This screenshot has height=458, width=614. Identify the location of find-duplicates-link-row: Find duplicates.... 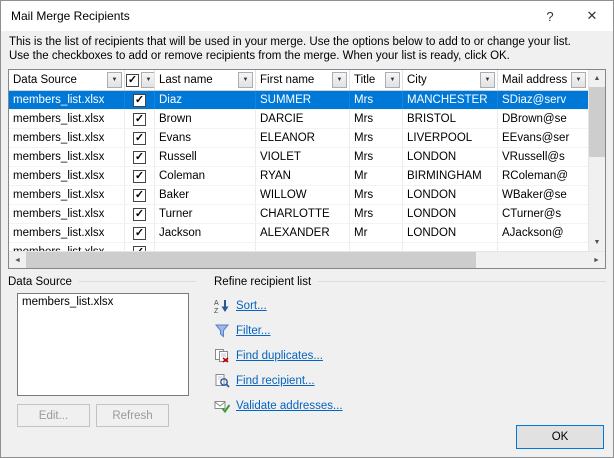
(410, 356).